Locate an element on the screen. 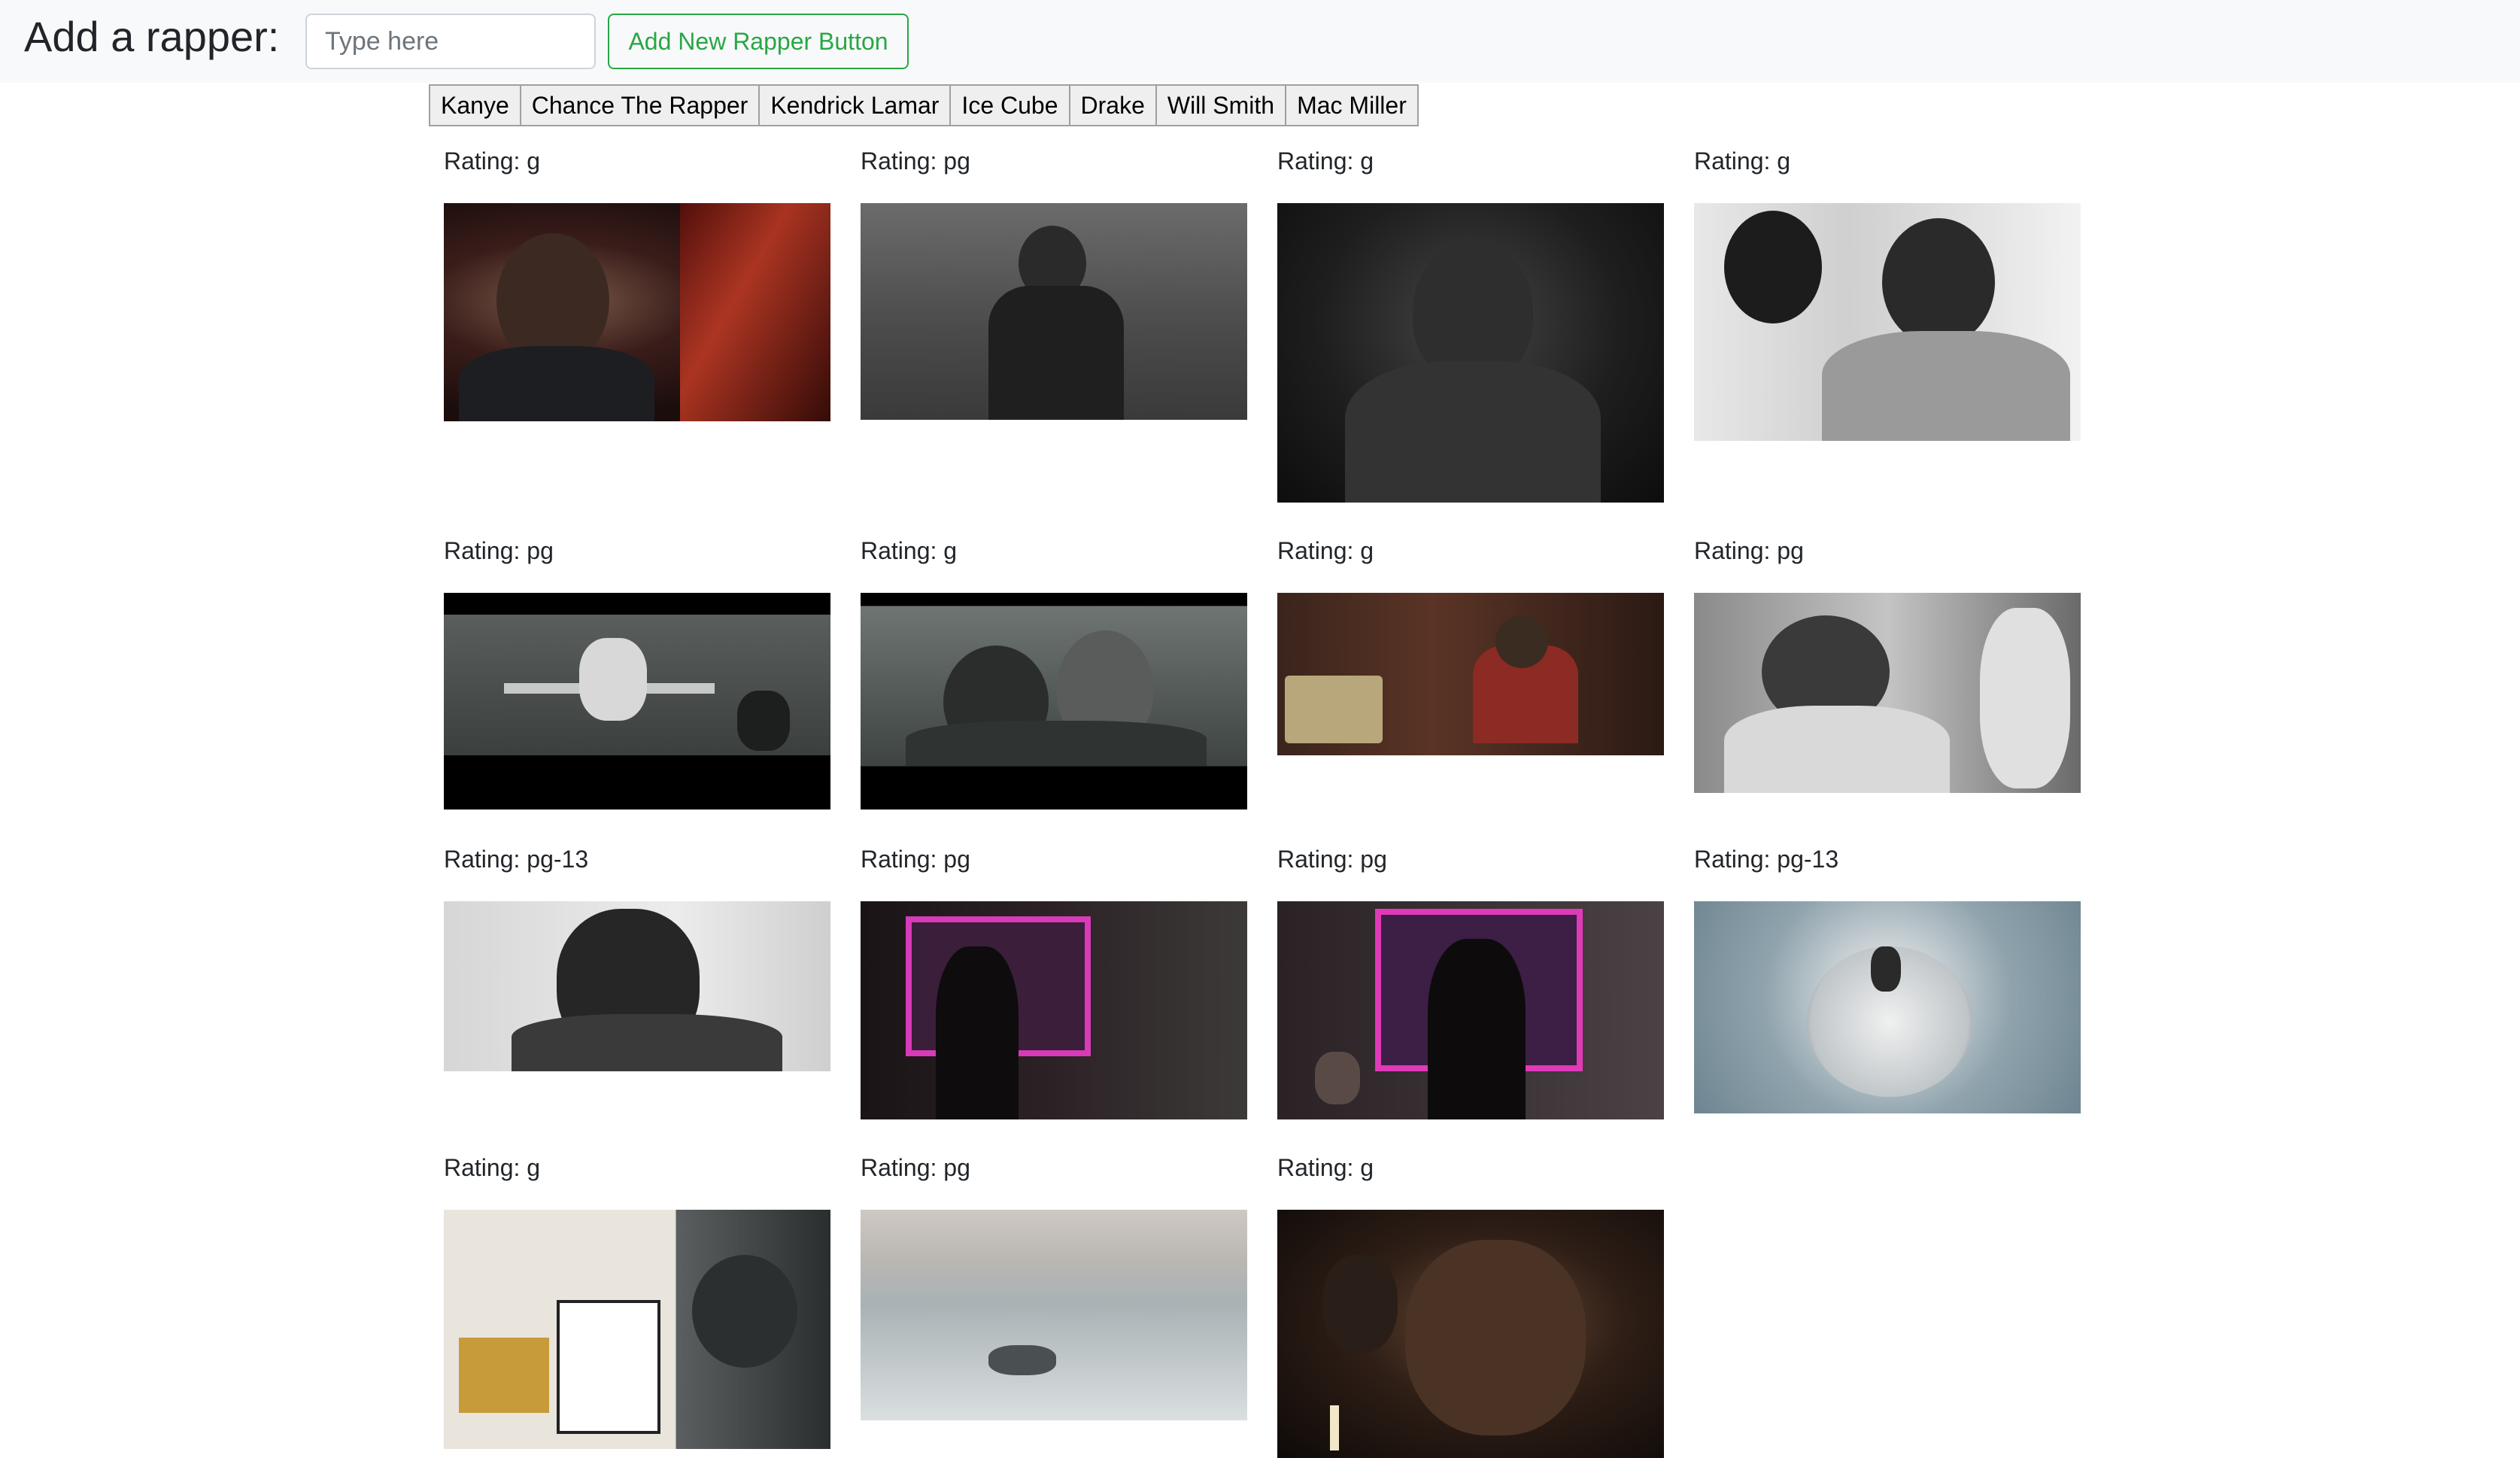 The height and width of the screenshot is (1458, 2520). rapper-button-ice-cube: Ice Cube is located at coordinates (1009, 105).